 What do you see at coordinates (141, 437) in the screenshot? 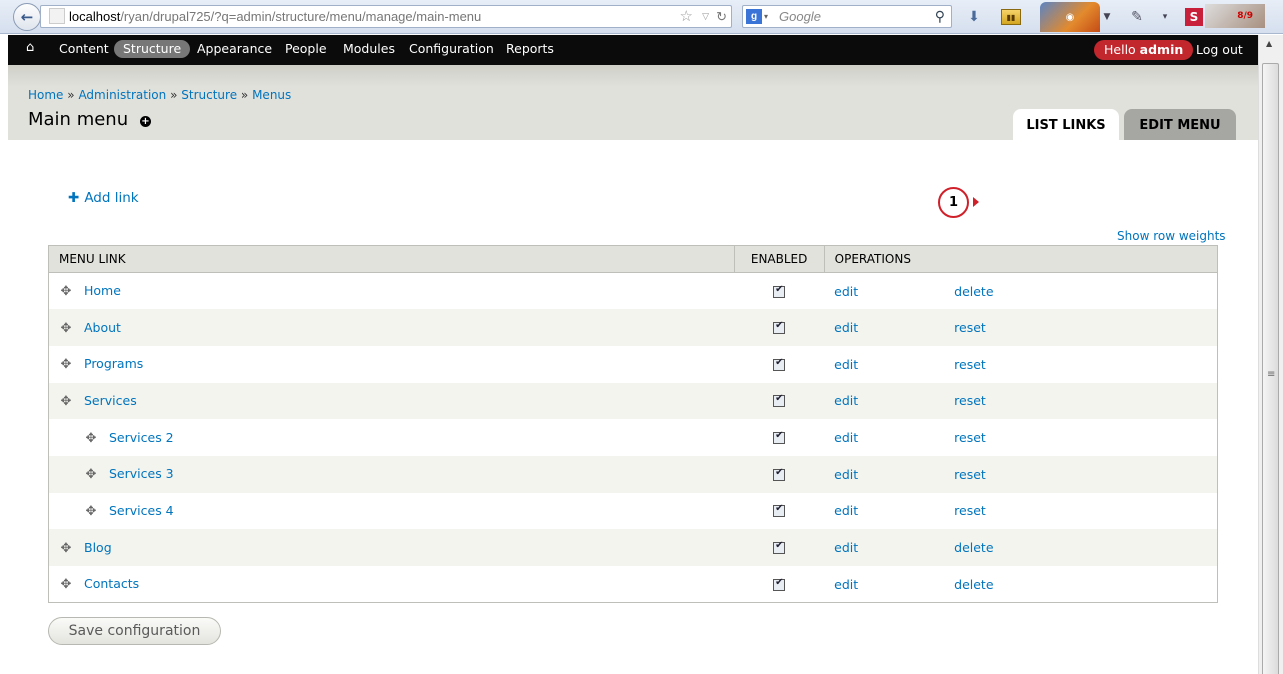
I see `menu-link: Services 2` at bounding box center [141, 437].